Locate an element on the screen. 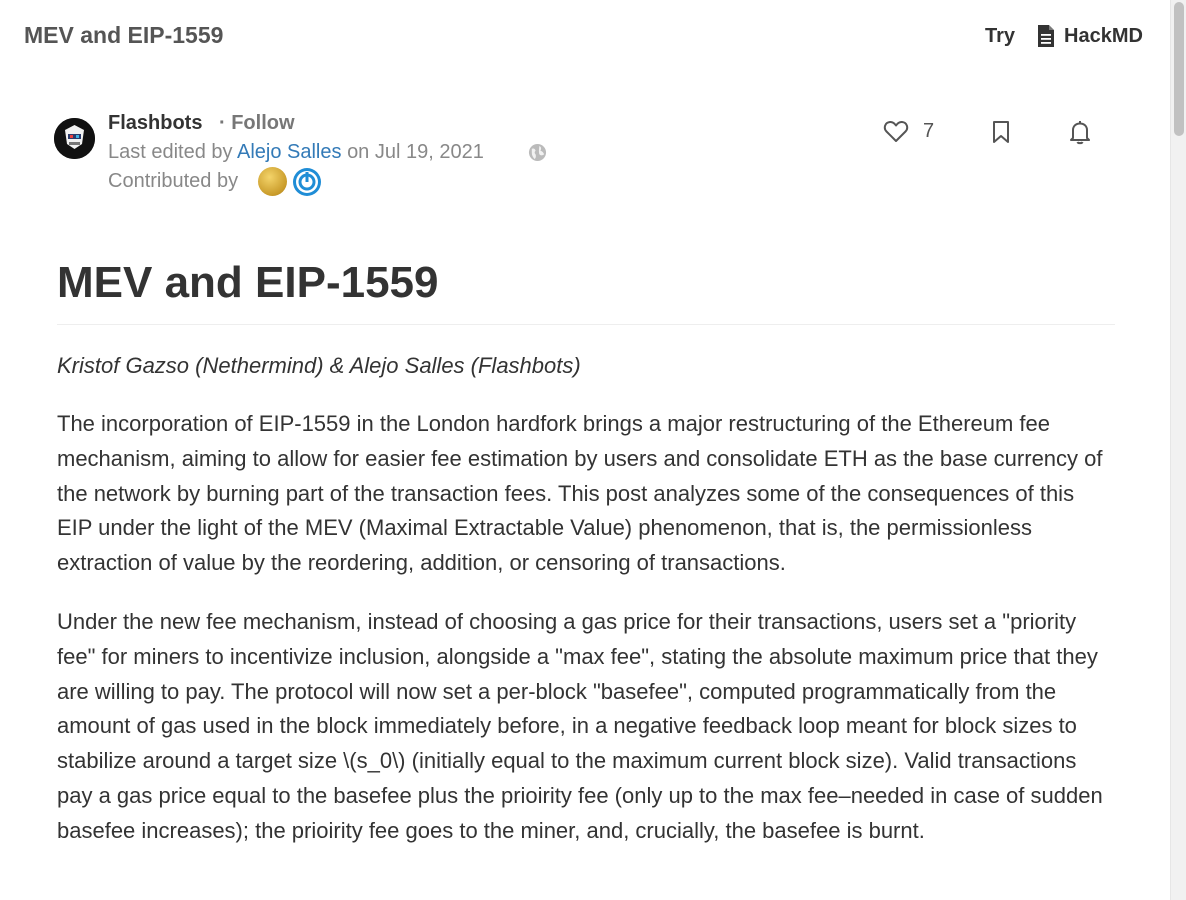 The image size is (1186, 900). article-title: MEV and EIP-1559 is located at coordinates (586, 287).